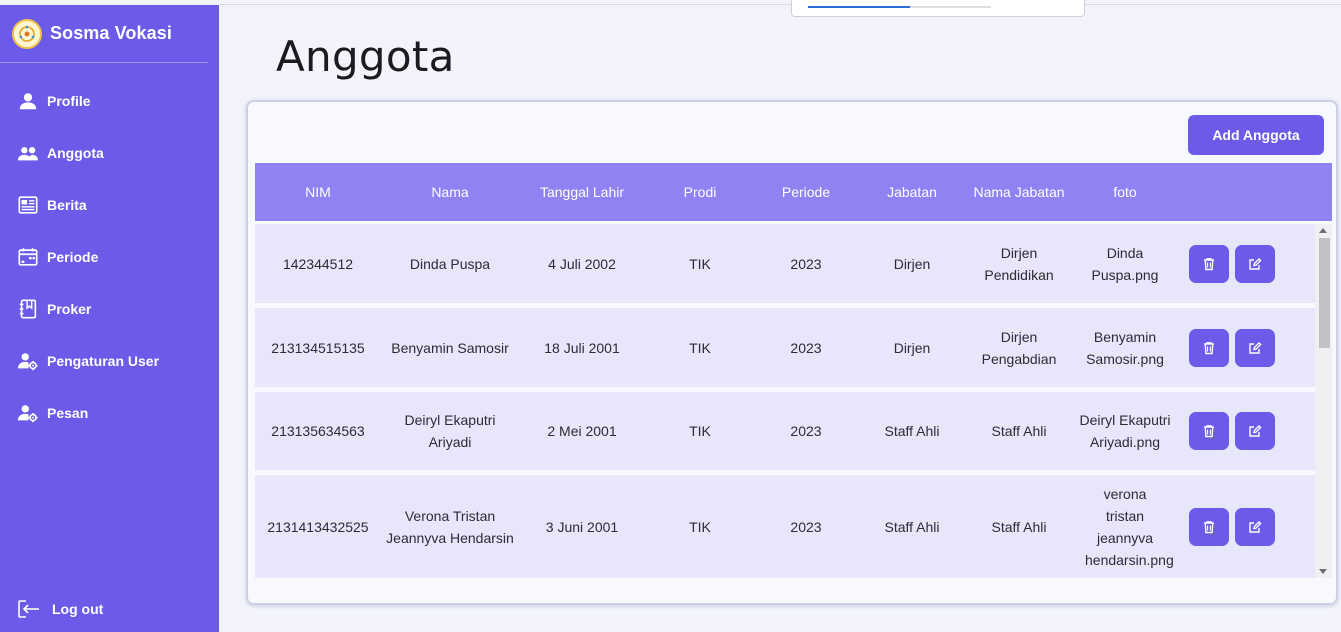 The width and height of the screenshot is (1341, 632). Describe the element at coordinates (75, 153) in the screenshot. I see `sidebar-item-label: Anggota` at that location.